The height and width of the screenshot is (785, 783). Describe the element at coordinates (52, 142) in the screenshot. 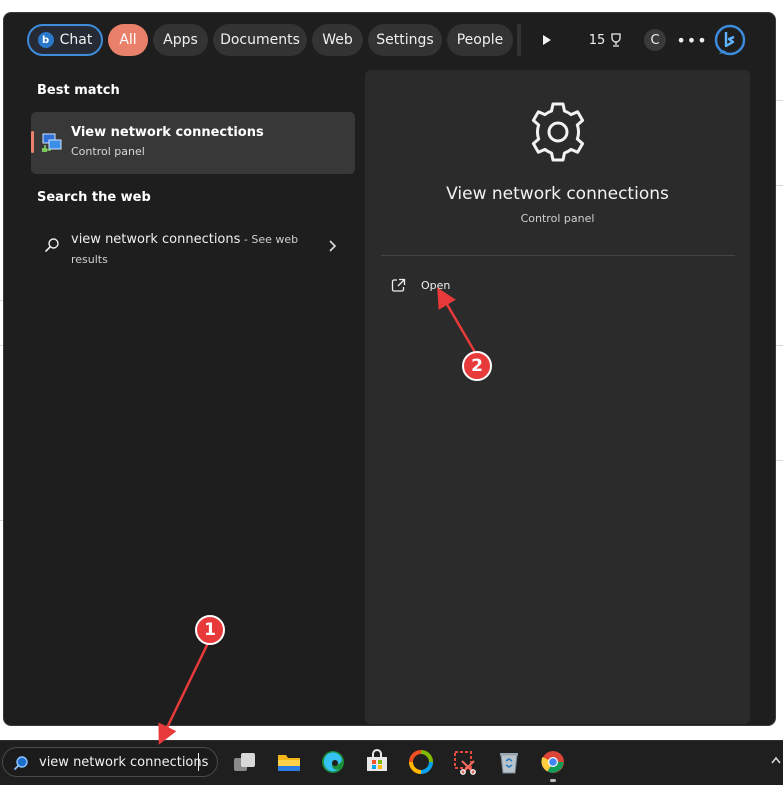

I see `network-connections-icon` at that location.